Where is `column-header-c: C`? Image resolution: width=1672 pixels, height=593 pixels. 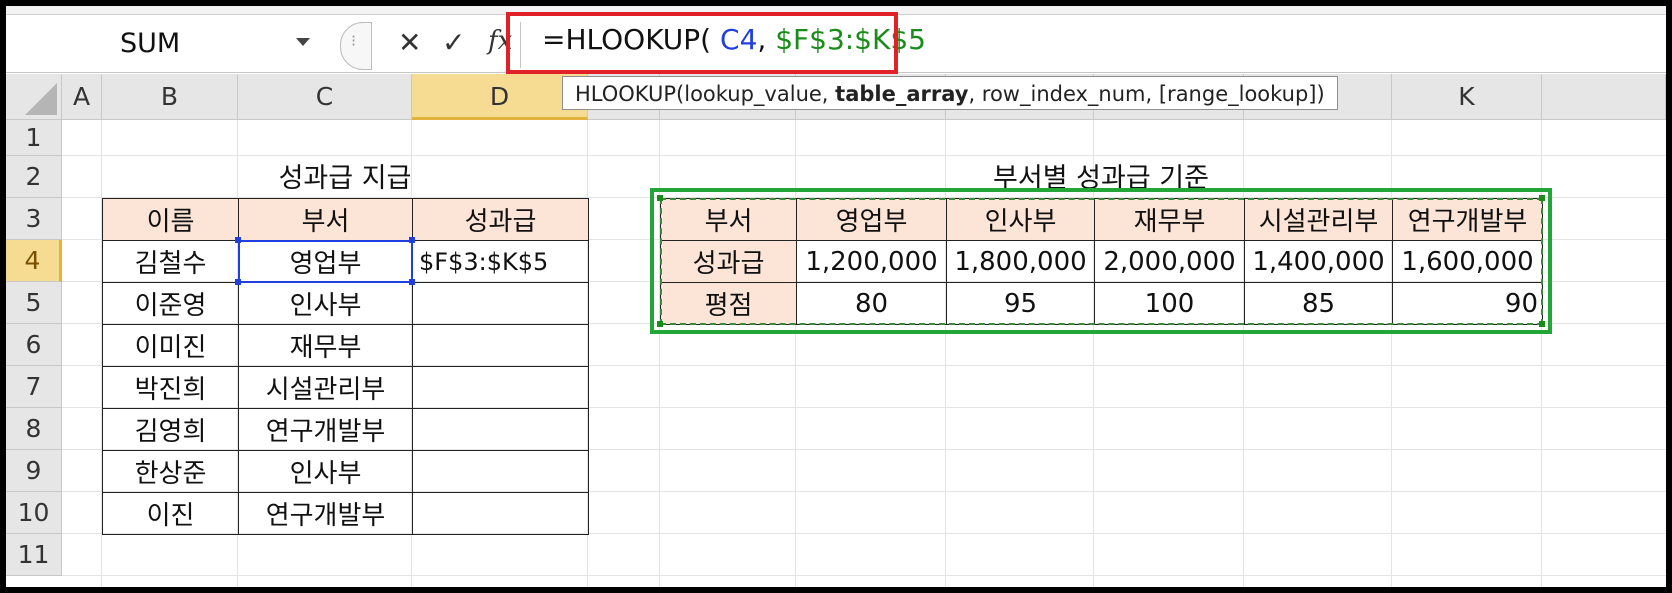
column-header-c: C is located at coordinates (325, 97).